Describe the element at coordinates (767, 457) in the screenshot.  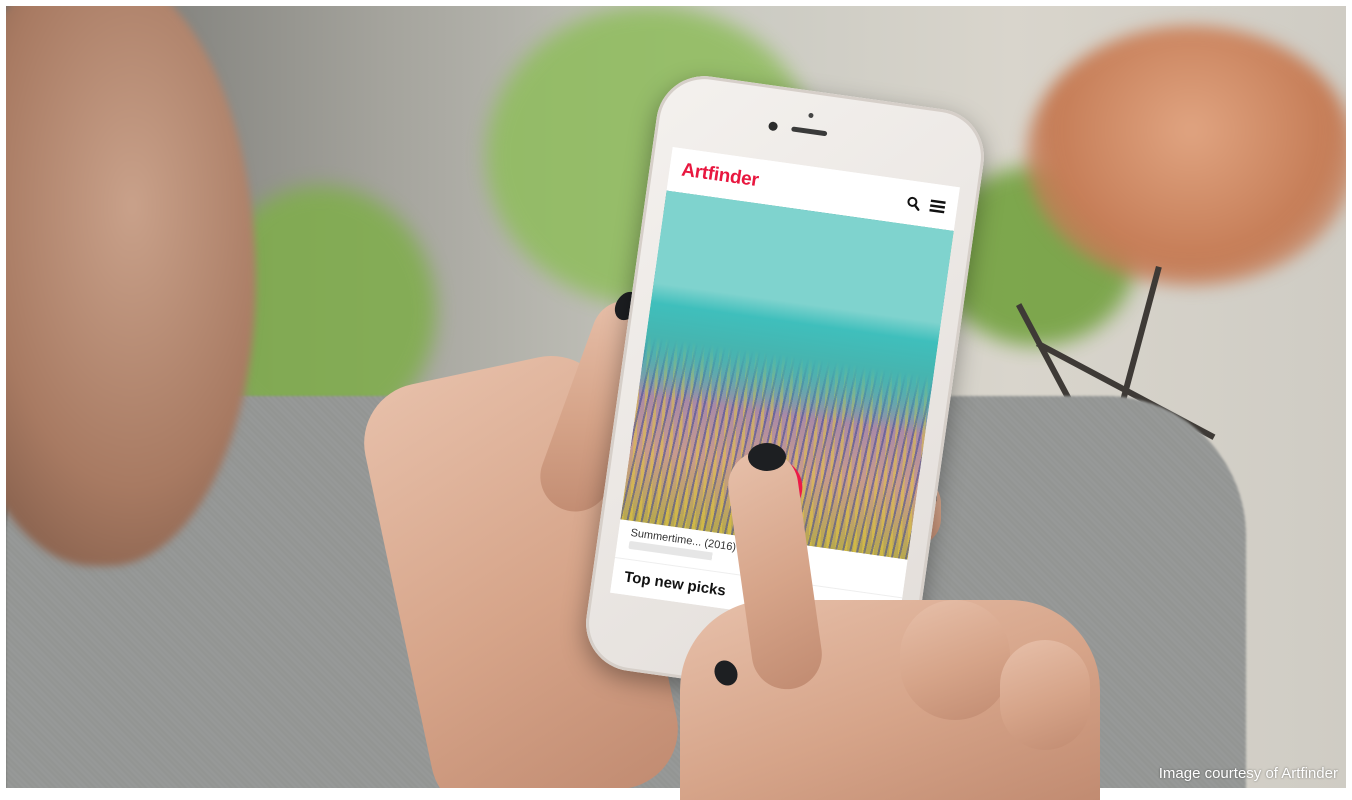
I see `pointing-finger-nail` at that location.